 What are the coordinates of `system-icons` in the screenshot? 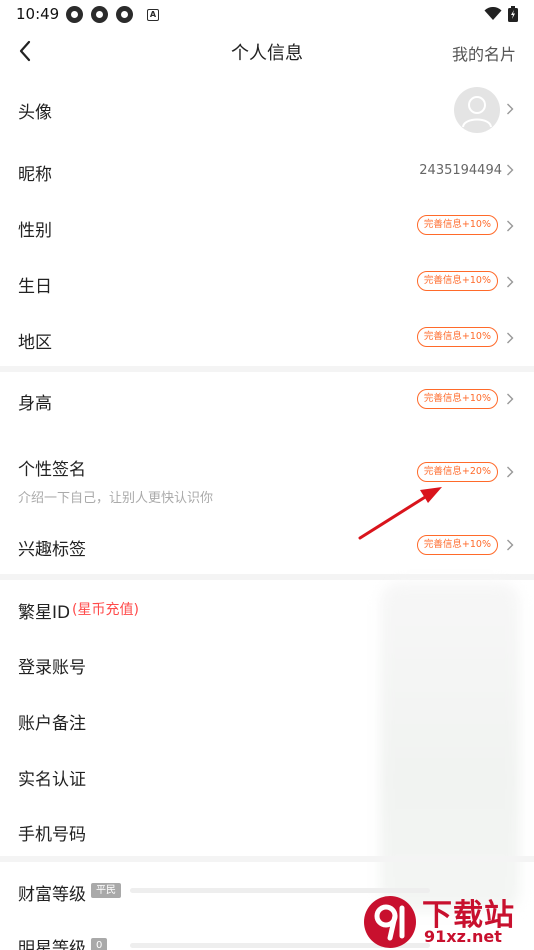 It's located at (501, 14).